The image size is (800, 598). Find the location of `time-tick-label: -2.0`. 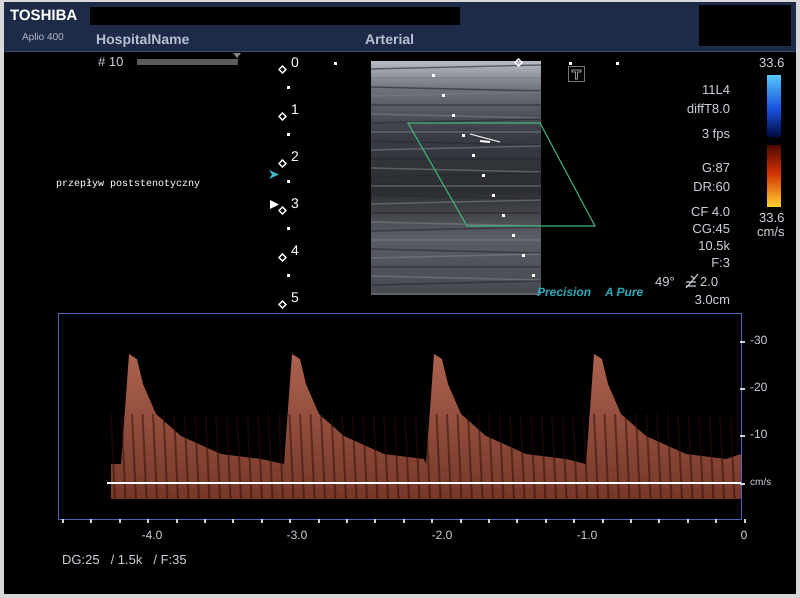

time-tick-label: -2.0 is located at coordinates (442, 535).